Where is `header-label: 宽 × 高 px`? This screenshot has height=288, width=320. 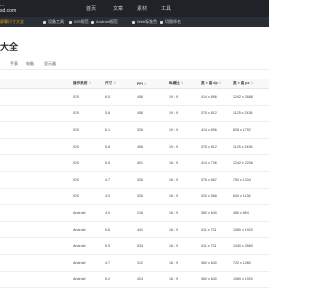
header-label: 宽 × 高 px is located at coordinates (241, 83).